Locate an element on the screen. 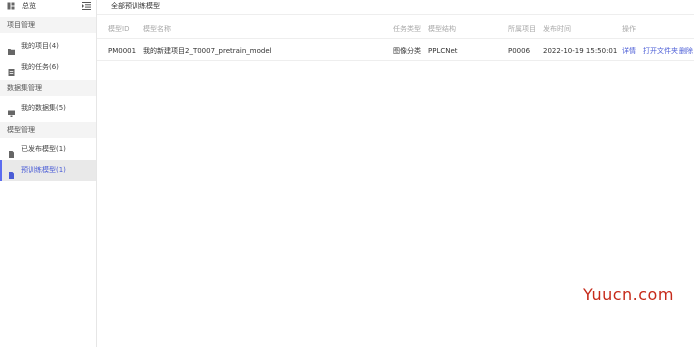 The width and height of the screenshot is (694, 347). open-folder-link: 打开文件夹 is located at coordinates (660, 51).